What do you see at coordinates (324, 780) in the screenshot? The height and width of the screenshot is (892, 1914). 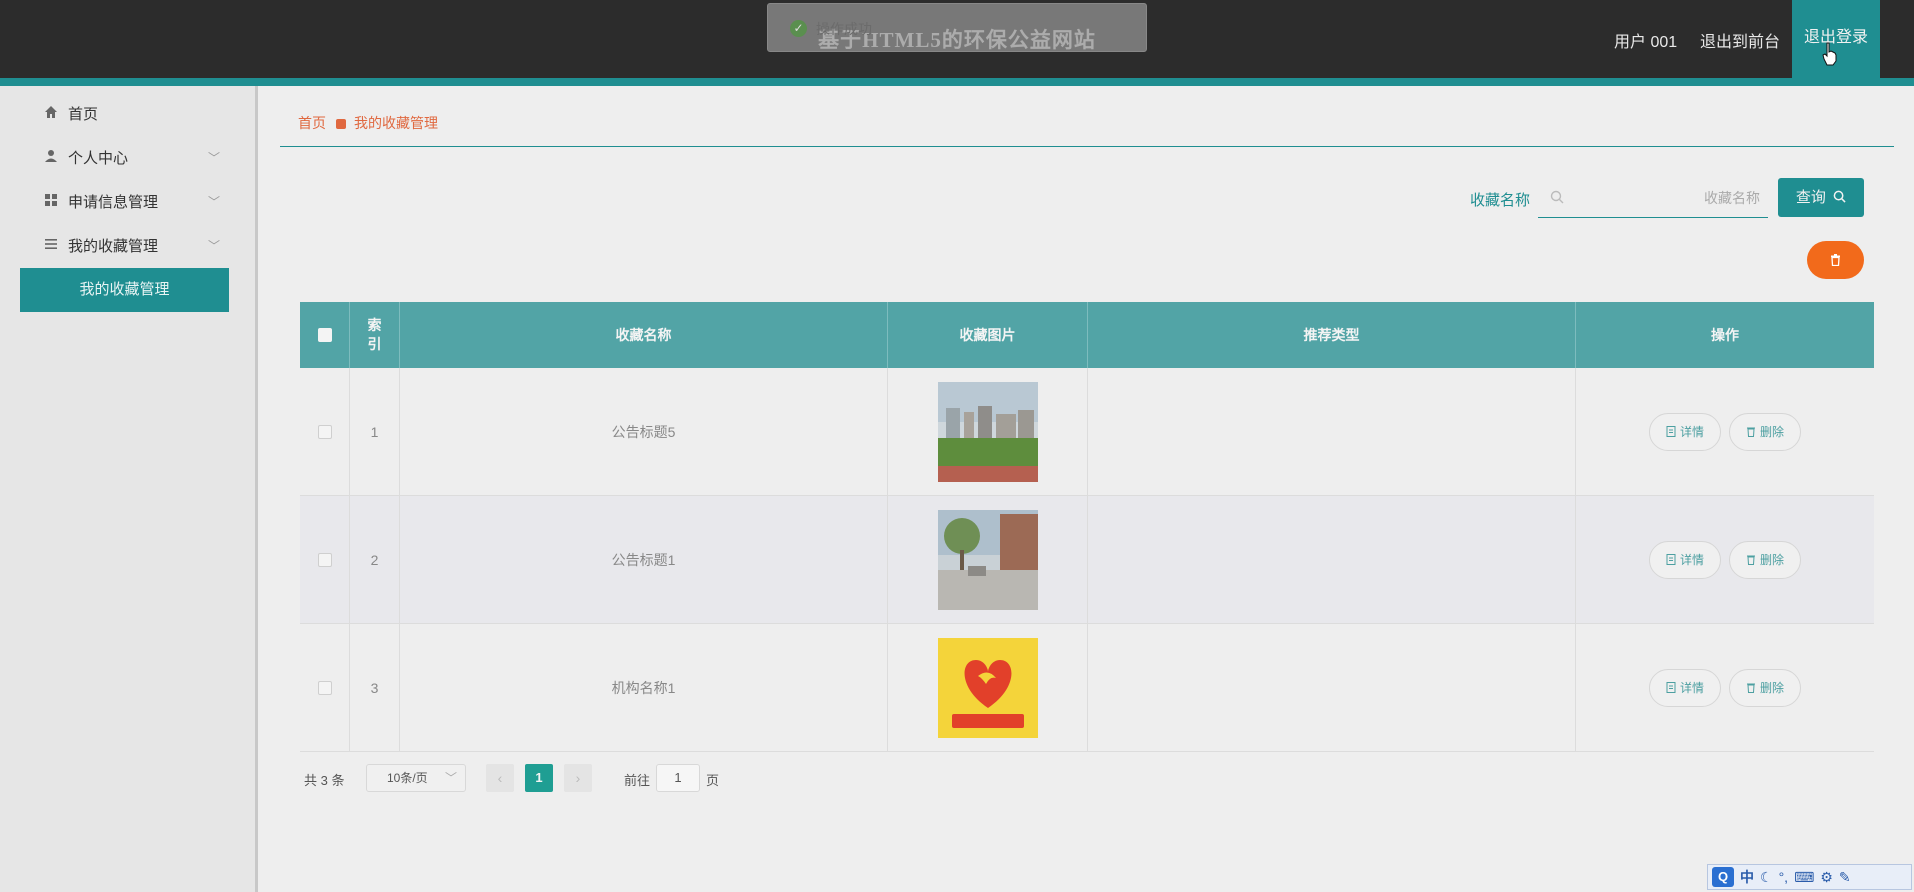 I see `pagination-total: 共 3 条` at bounding box center [324, 780].